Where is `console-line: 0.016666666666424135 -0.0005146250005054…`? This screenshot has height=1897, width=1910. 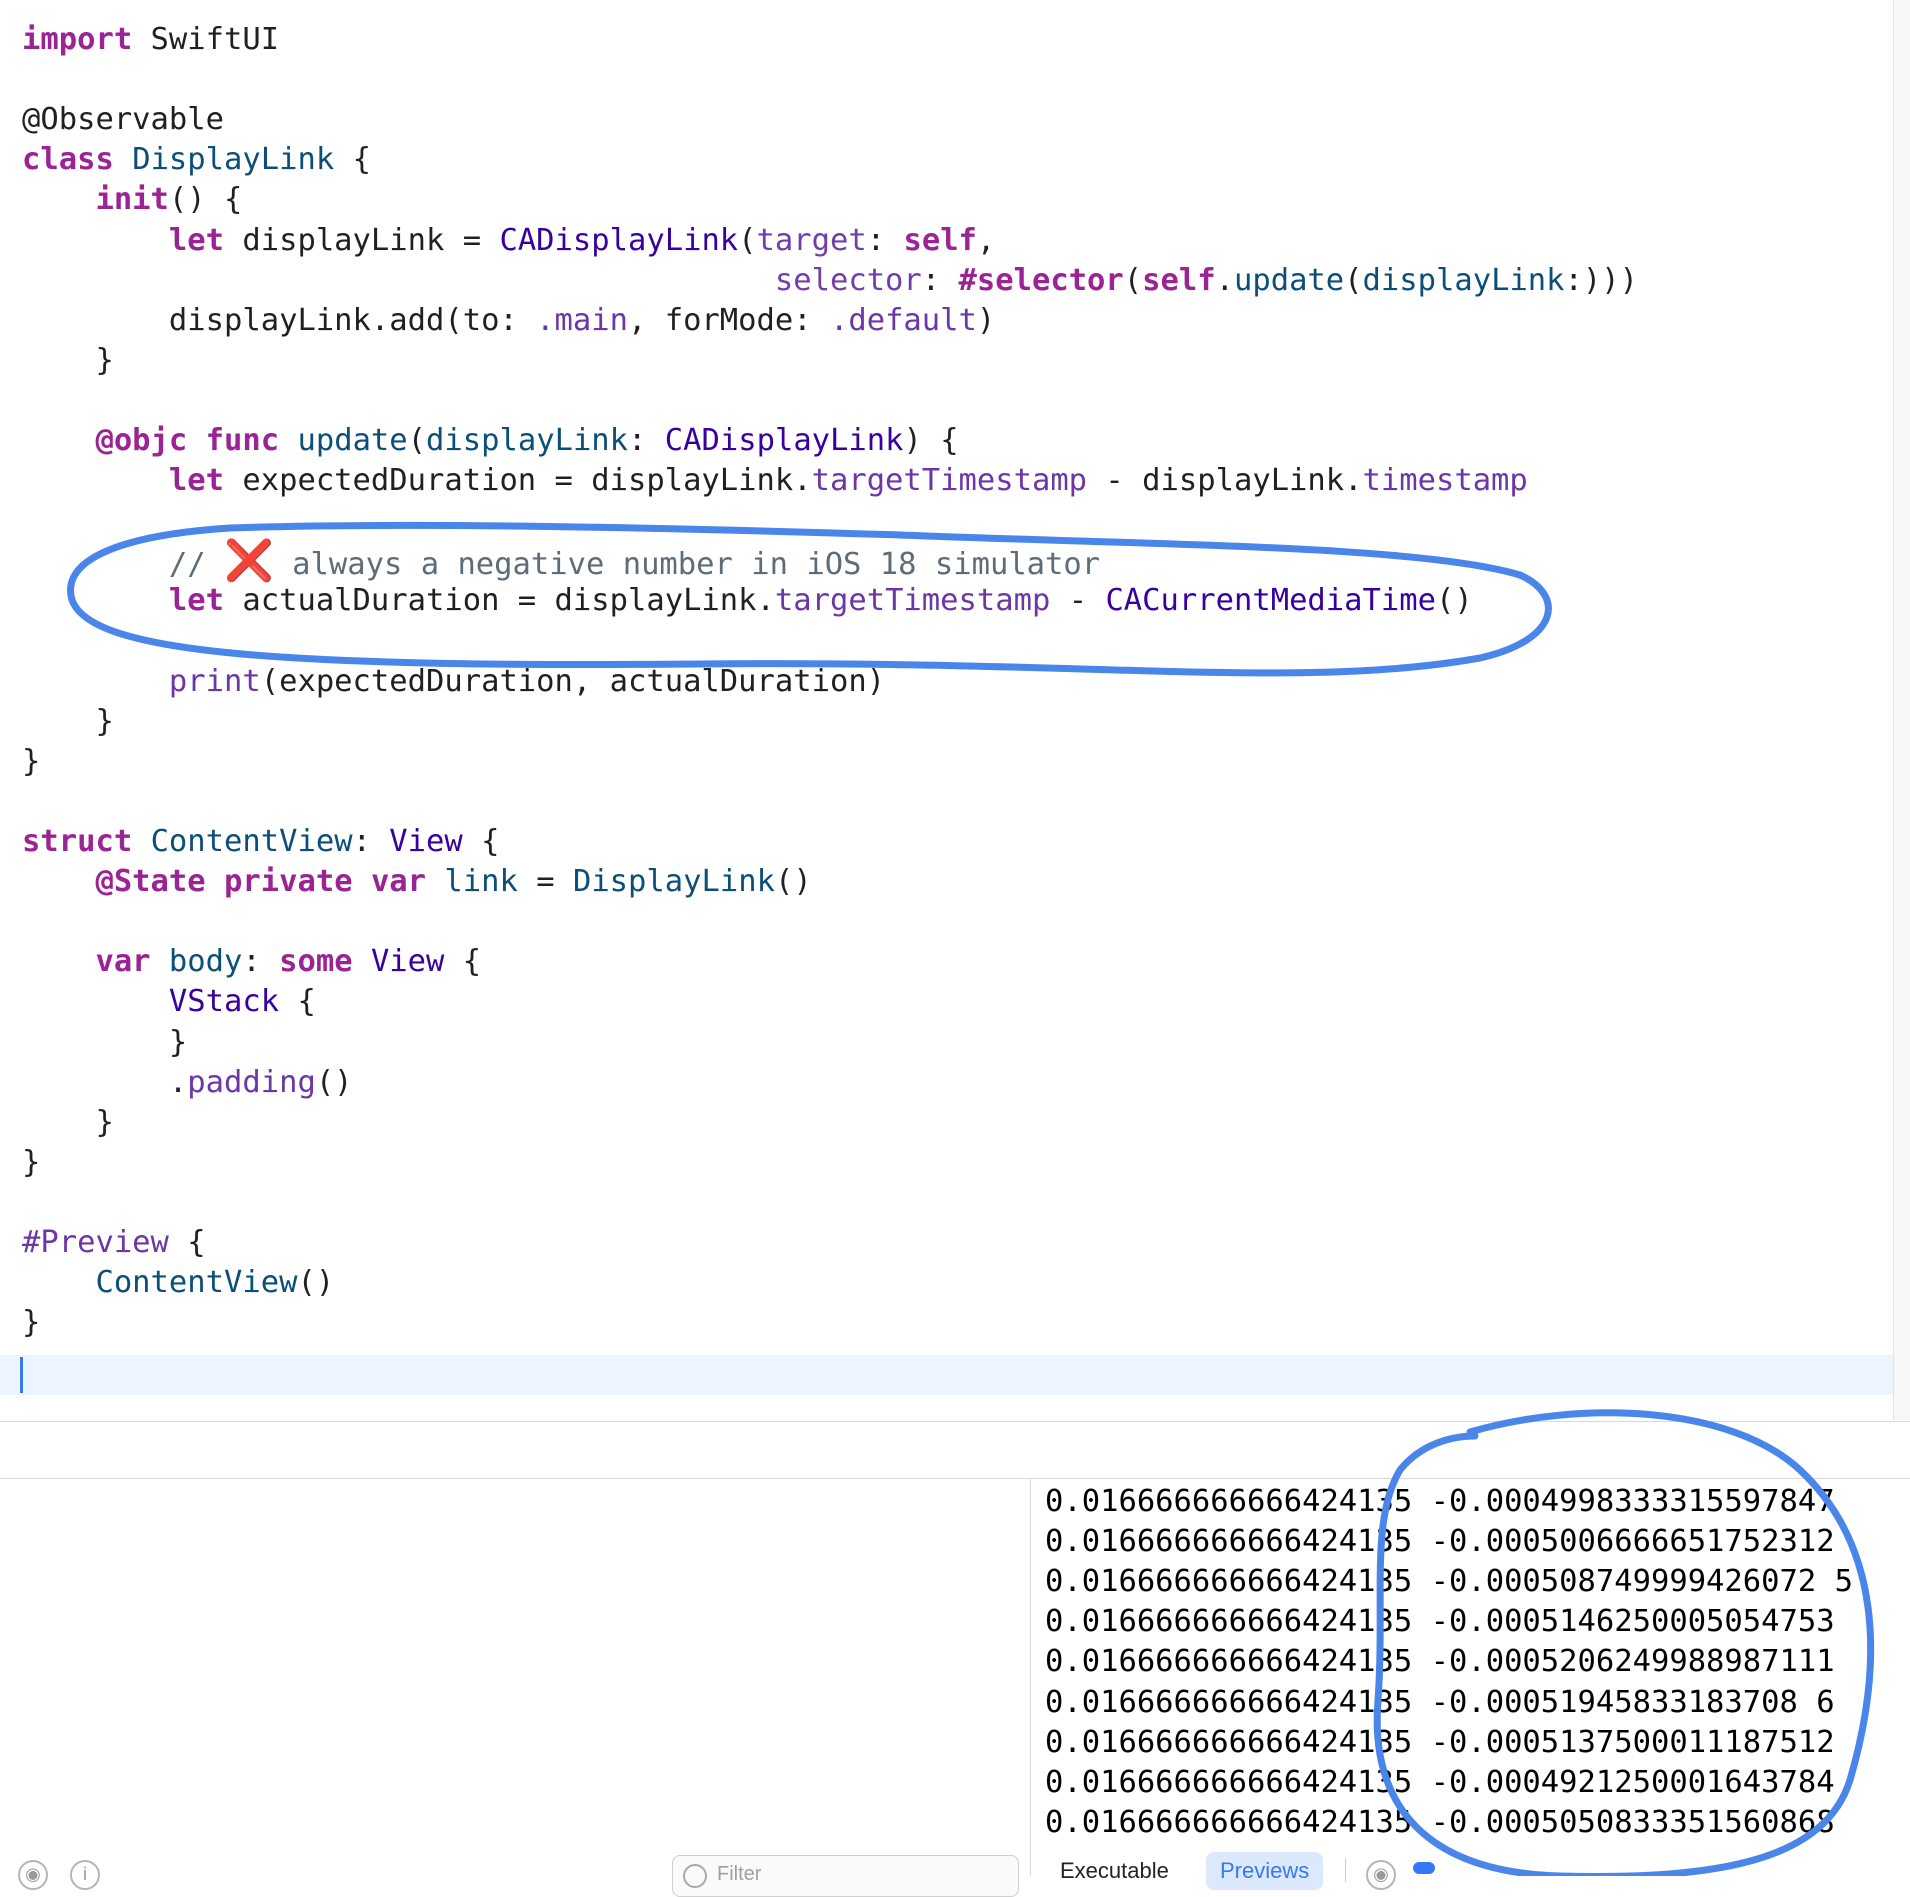
console-line: 0.016666666666424135 -0.0005146250005054… is located at coordinates (1440, 1622).